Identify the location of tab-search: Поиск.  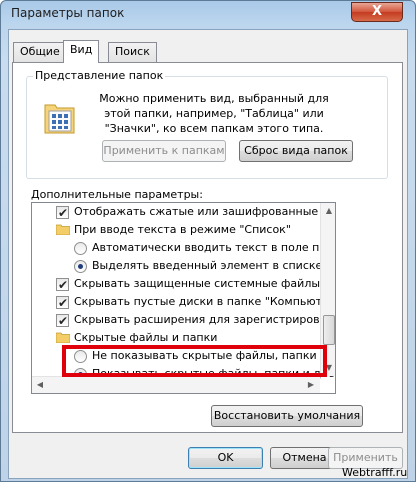
(132, 52).